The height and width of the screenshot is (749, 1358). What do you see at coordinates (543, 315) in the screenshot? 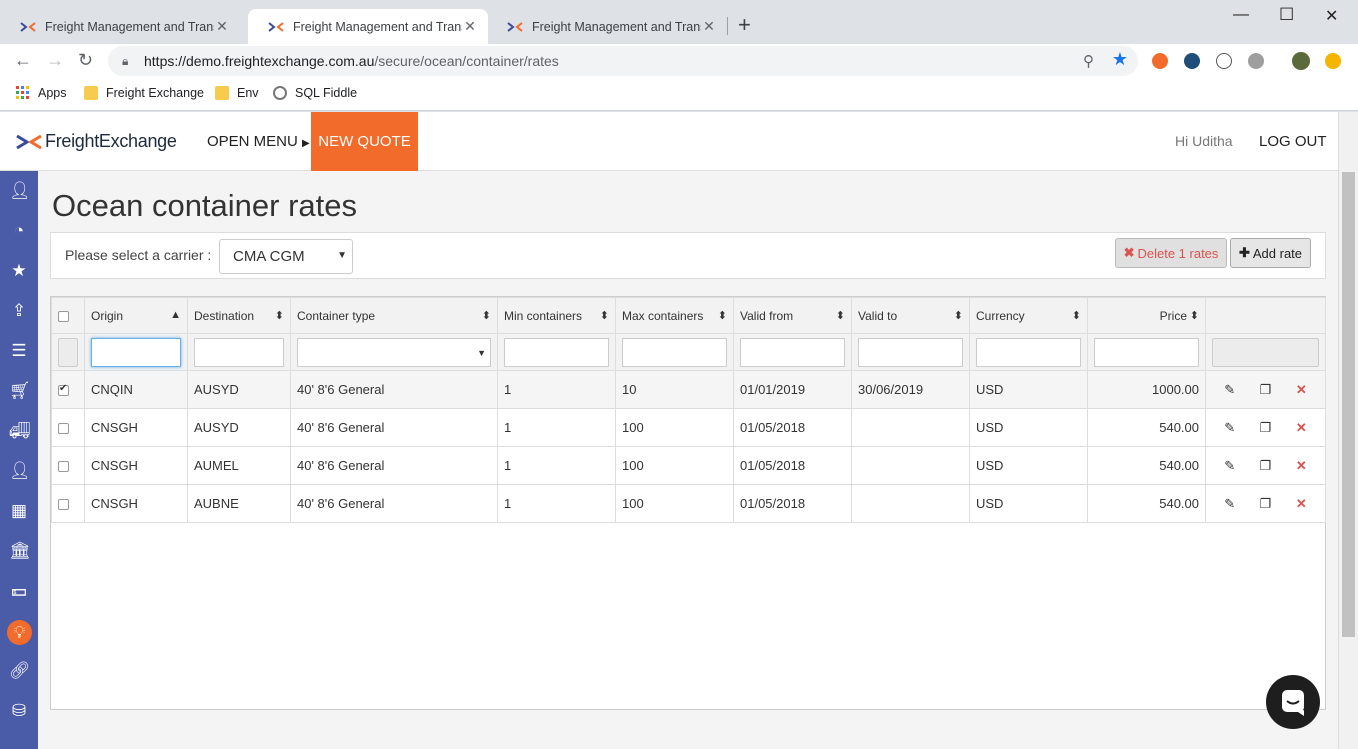
I see `column-label: Min containers` at bounding box center [543, 315].